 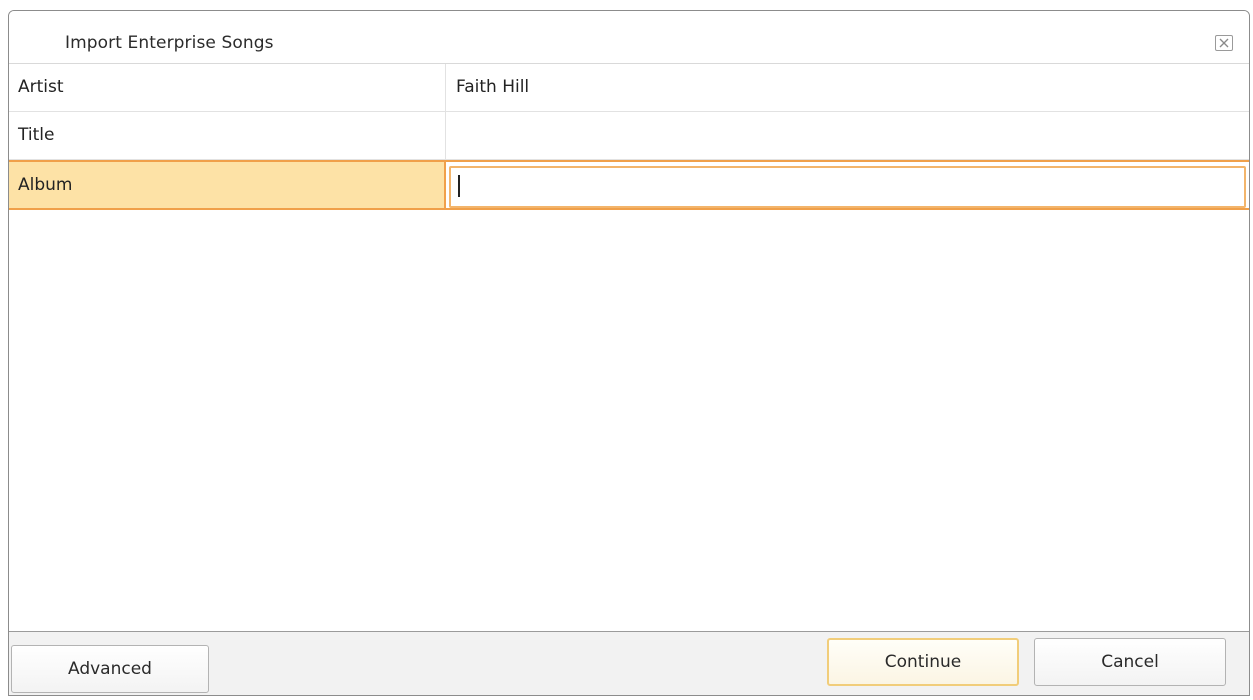 I want to click on cancel-button: Cancel, so click(x=1130, y=662).